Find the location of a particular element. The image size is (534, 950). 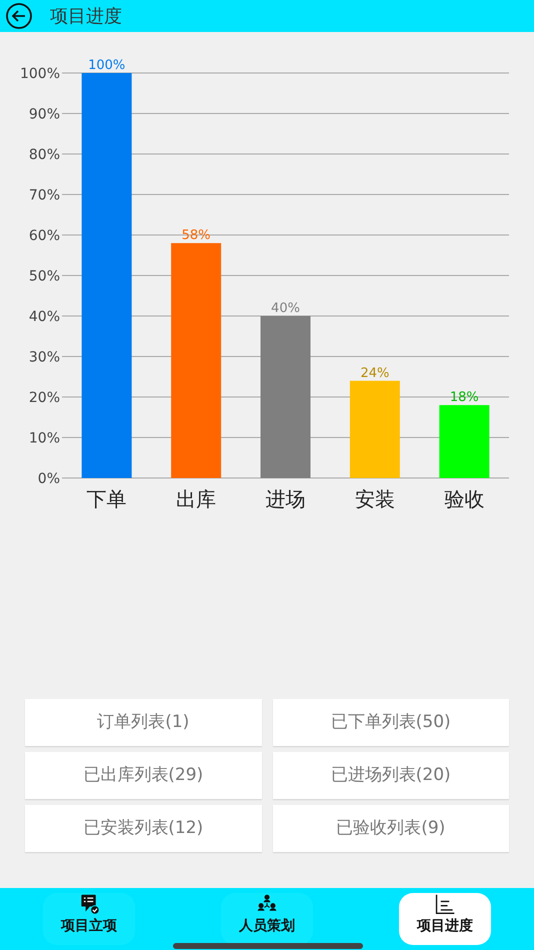

list-button: 已验收列表(9) is located at coordinates (390, 828).